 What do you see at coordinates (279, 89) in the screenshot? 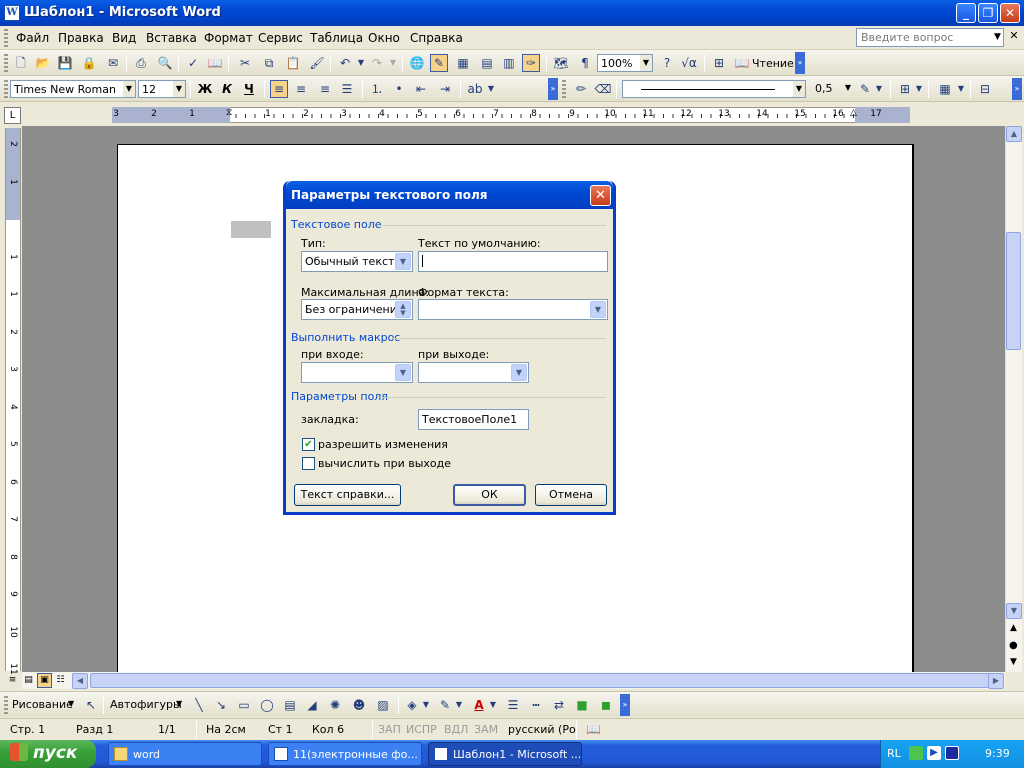
I see `align-left-icon: ≡` at bounding box center [279, 89].